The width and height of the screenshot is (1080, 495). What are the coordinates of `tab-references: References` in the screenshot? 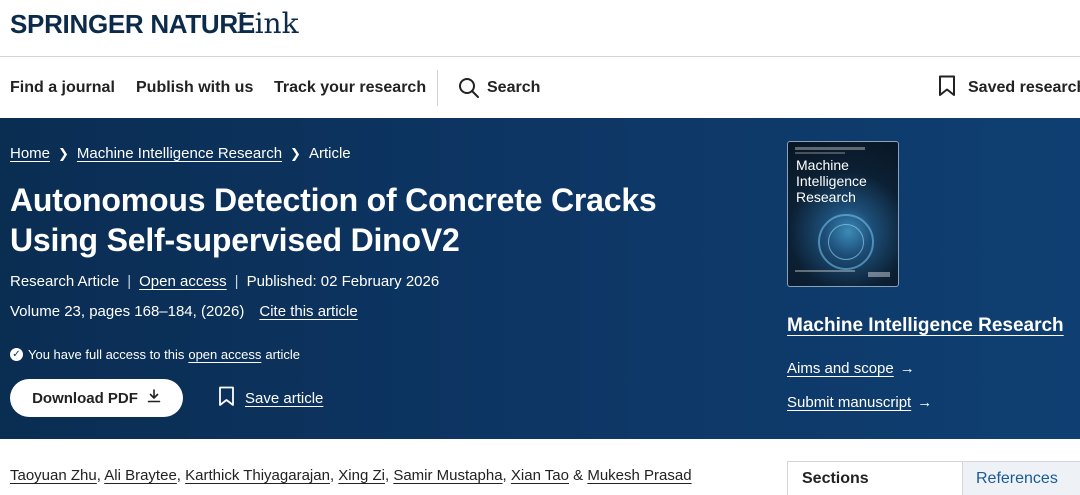 It's located at (1021, 478).